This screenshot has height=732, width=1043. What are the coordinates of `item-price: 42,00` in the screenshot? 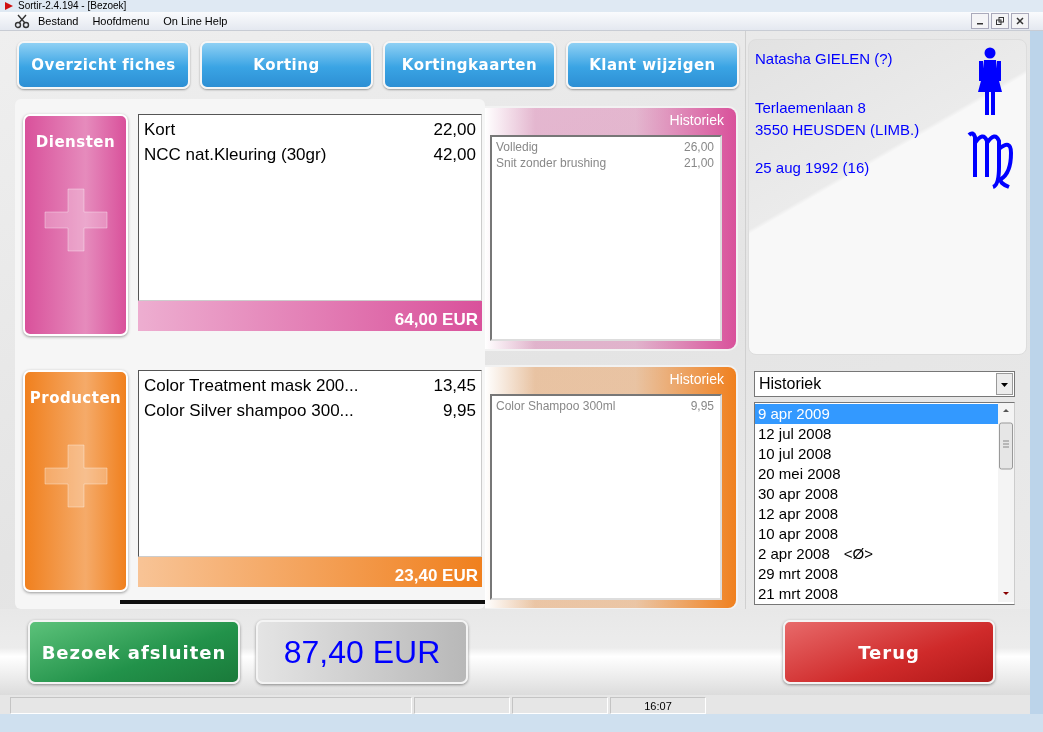 It's located at (454, 155).